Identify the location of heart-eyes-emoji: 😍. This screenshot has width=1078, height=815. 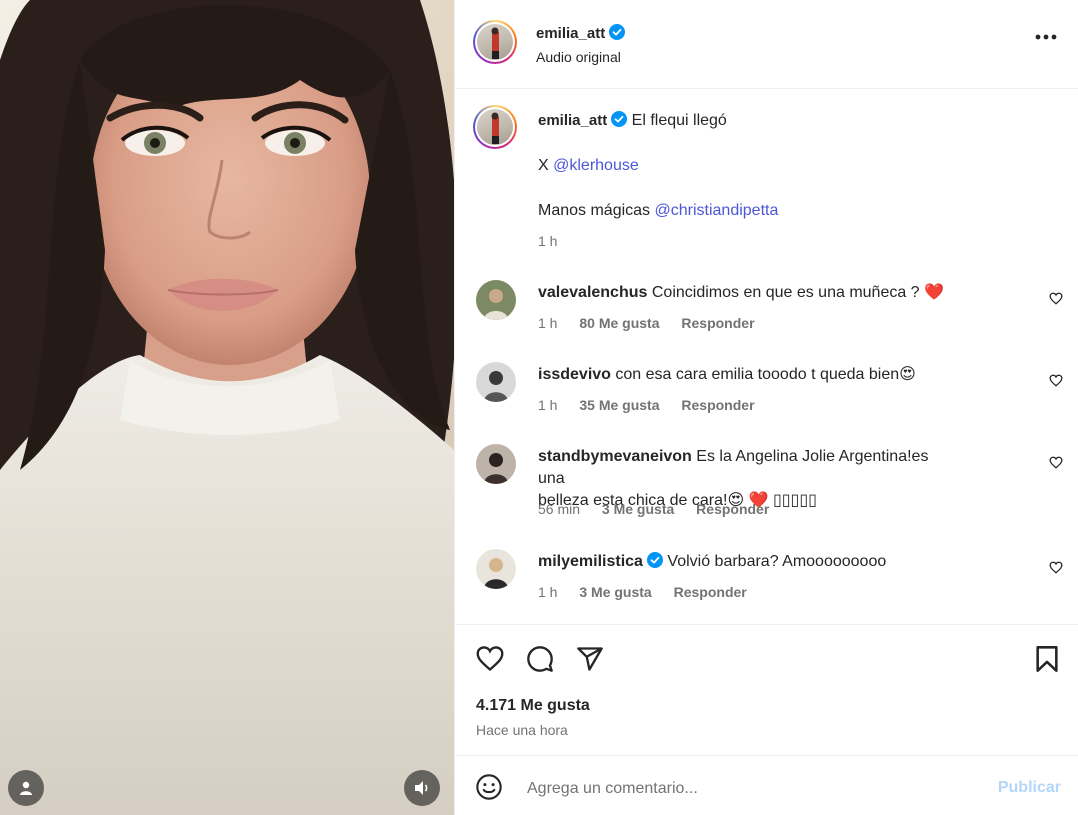
(907, 374).